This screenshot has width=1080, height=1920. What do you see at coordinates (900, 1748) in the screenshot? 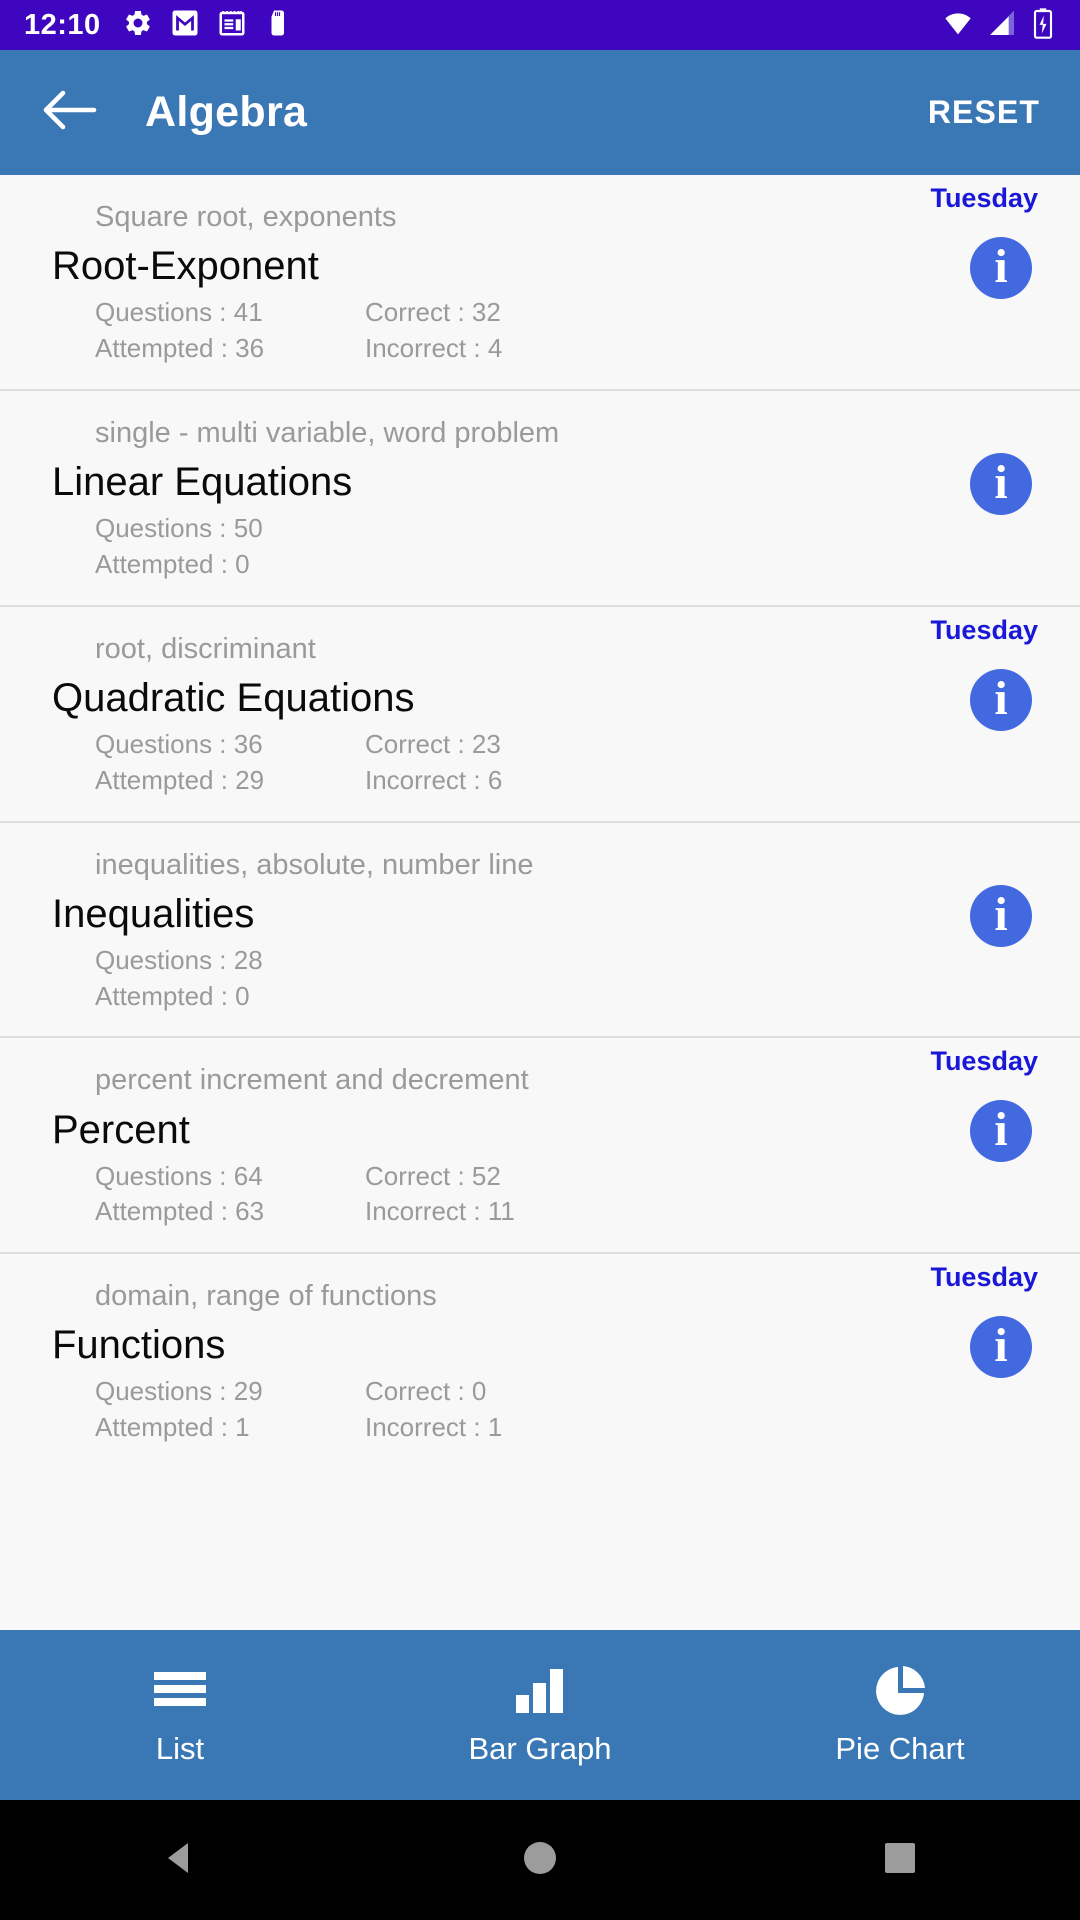
I see `tab-pie-chart-label: Pie Chart` at bounding box center [900, 1748].